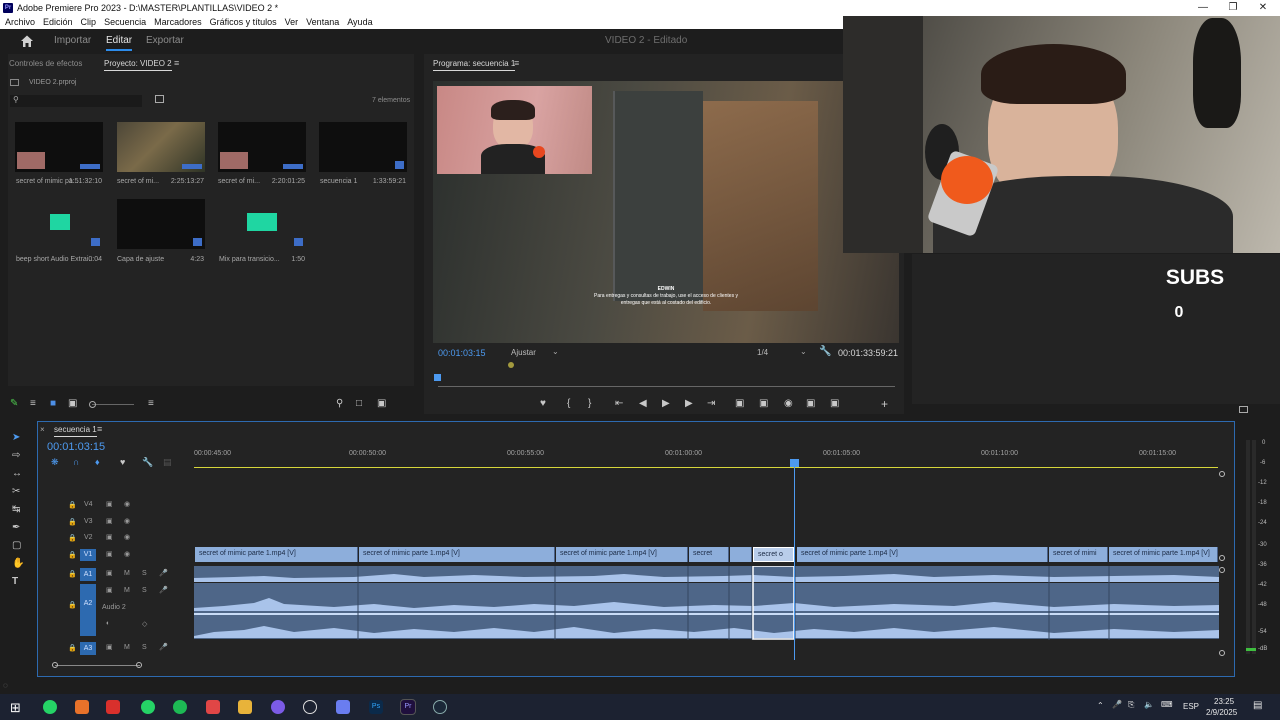 The width and height of the screenshot is (1280, 720). What do you see at coordinates (243, 22) in the screenshot?
I see `menu-graficos: Gráficos y títulos` at bounding box center [243, 22].